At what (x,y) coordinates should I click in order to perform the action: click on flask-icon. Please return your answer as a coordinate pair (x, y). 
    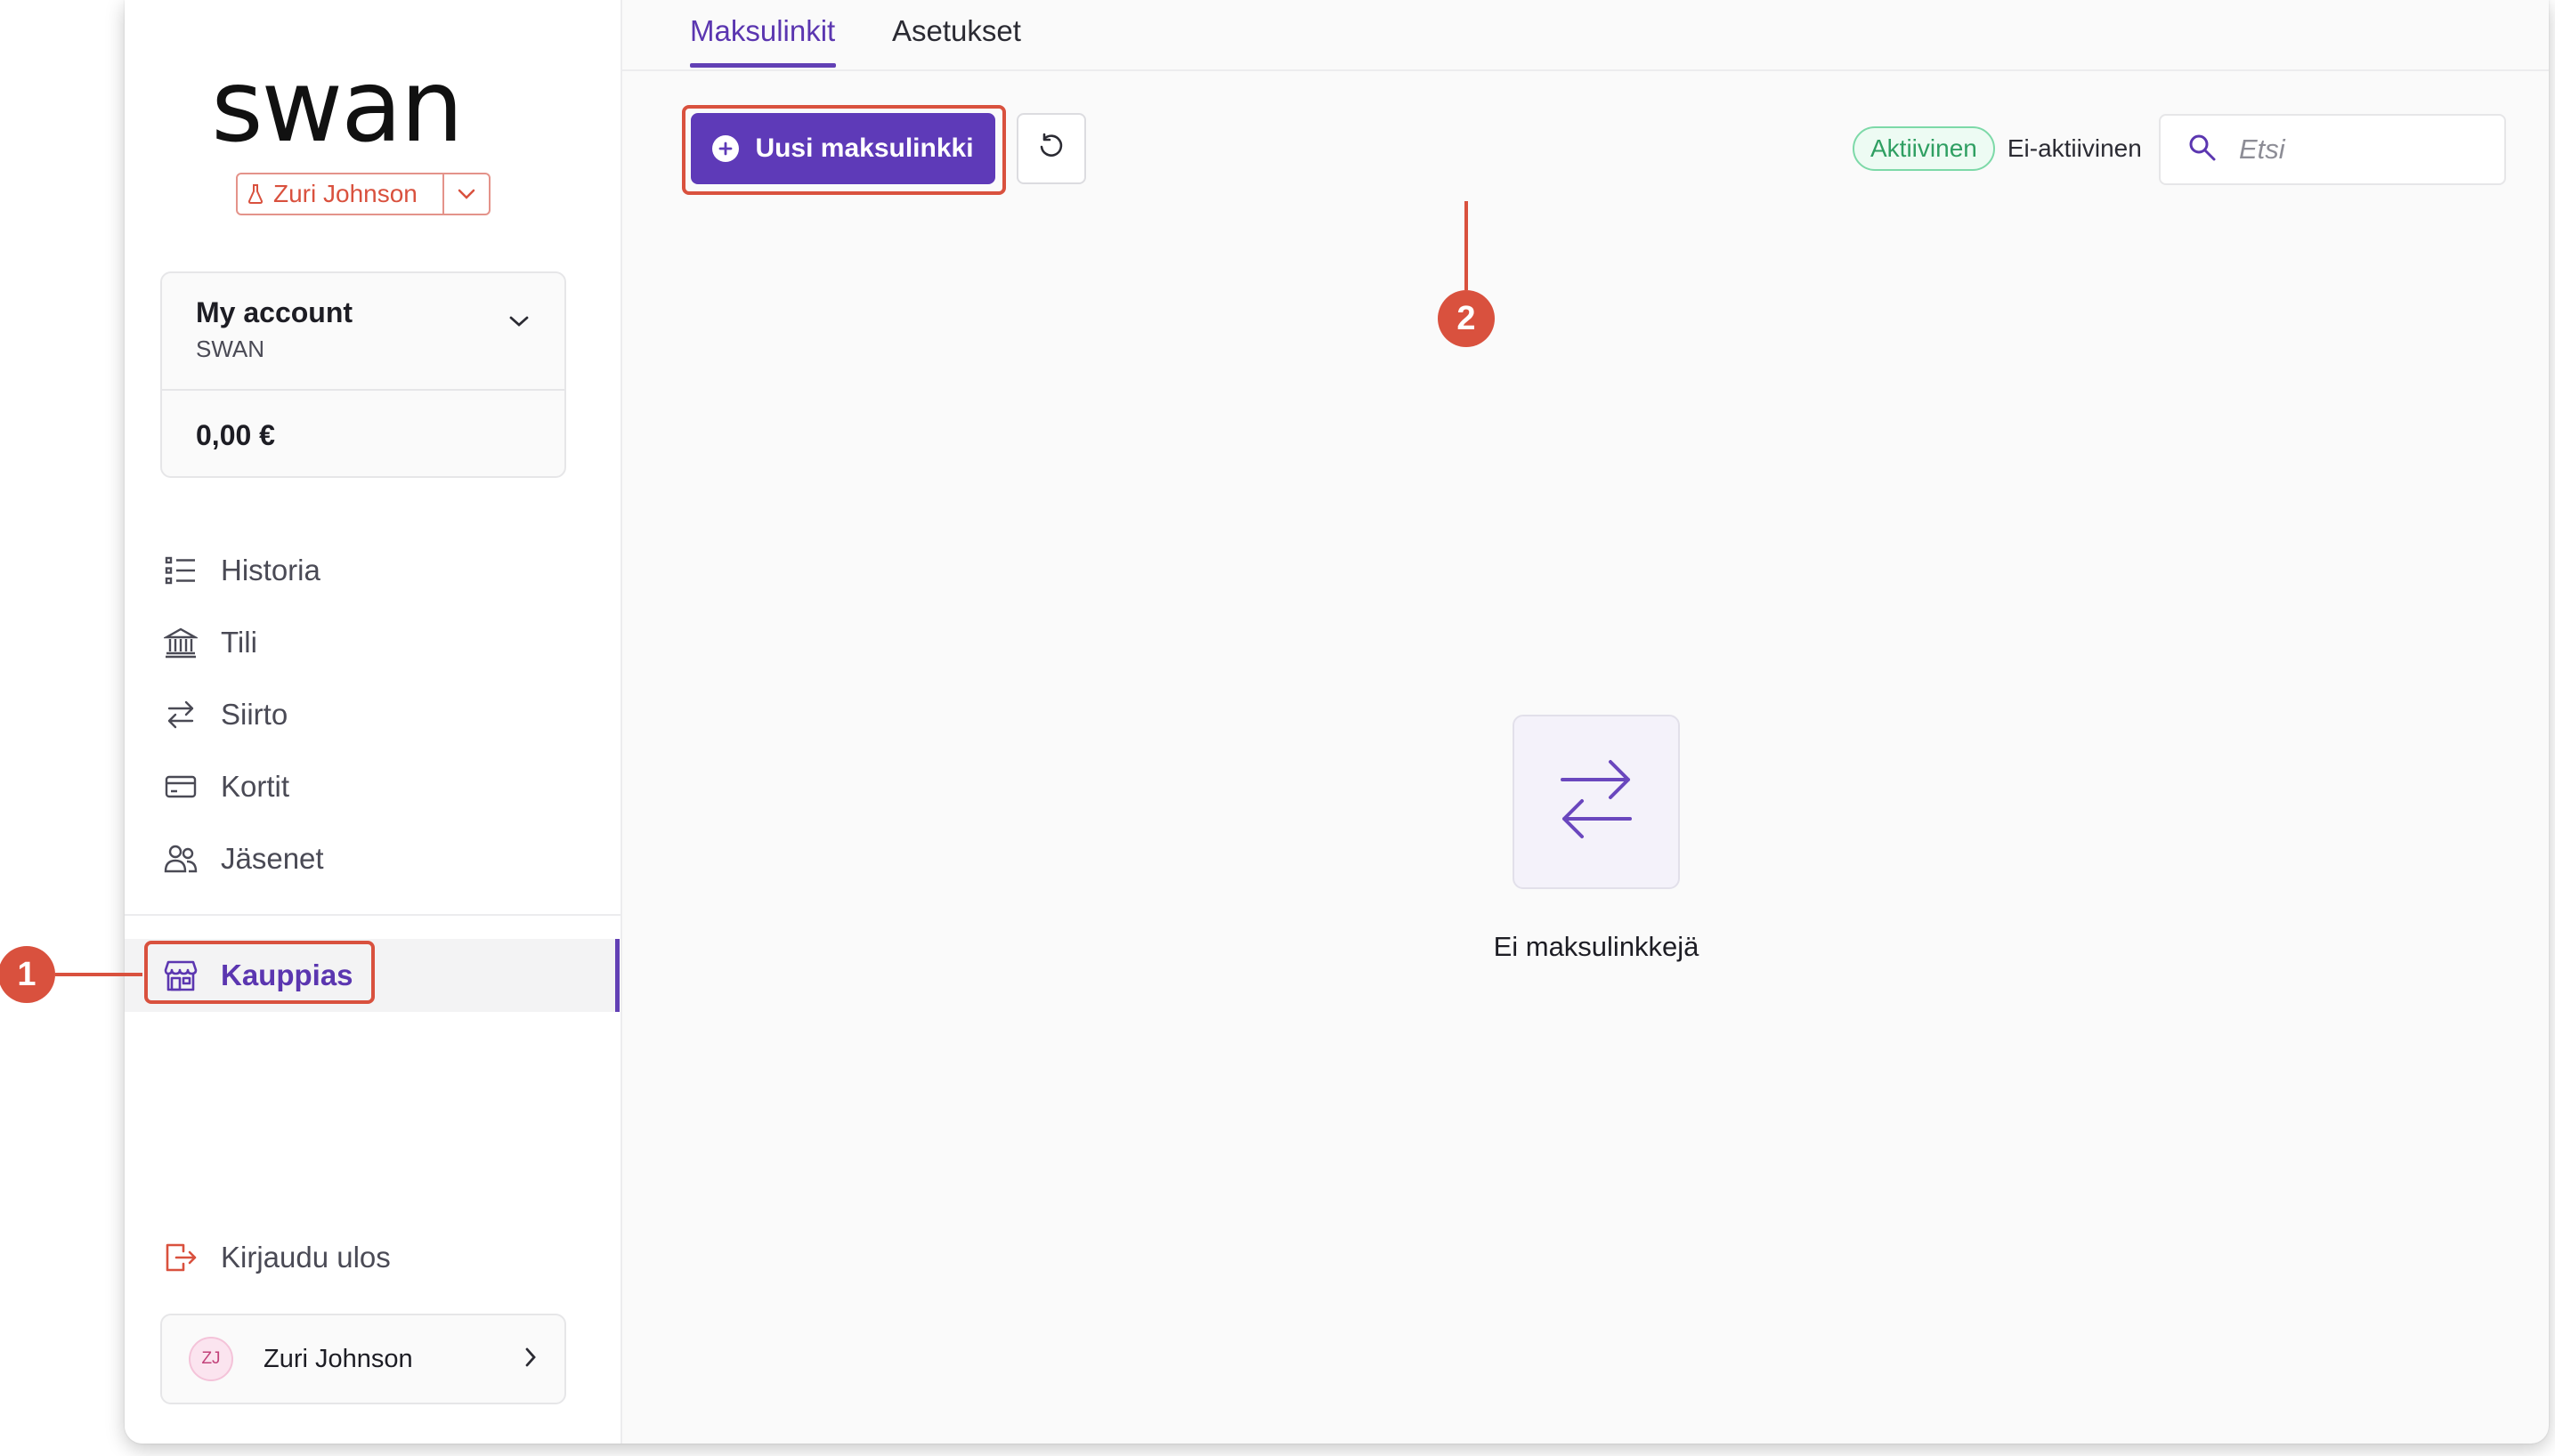
    Looking at the image, I should click on (255, 194).